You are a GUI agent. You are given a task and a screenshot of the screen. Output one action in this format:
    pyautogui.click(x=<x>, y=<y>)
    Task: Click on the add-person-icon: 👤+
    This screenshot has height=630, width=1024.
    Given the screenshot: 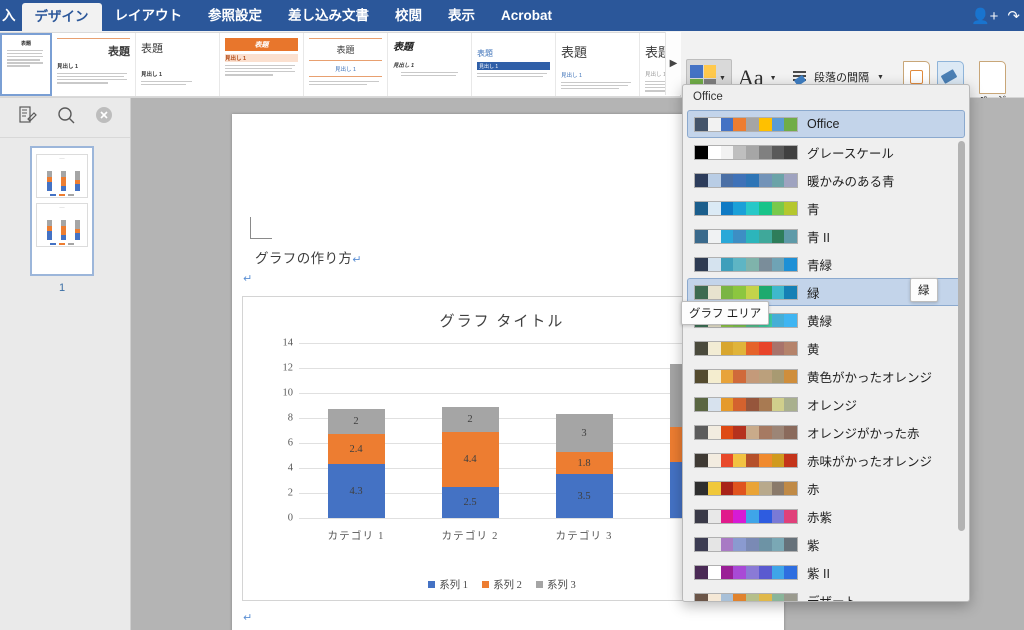 What is the action you would take?
    pyautogui.click(x=984, y=16)
    